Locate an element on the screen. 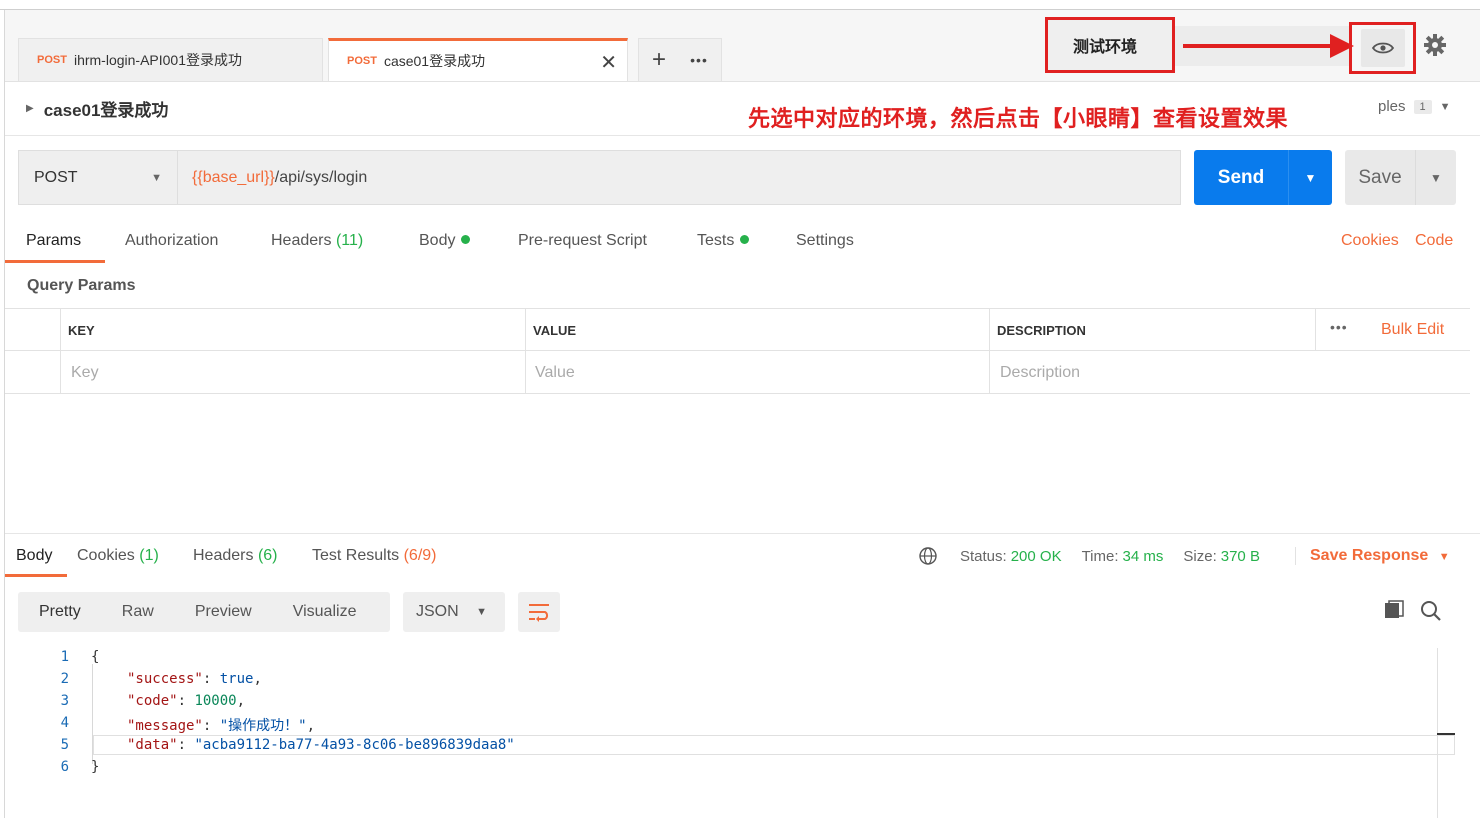 Image resolution: width=1480 pixels, height=818 pixels. url-path: /api/sys/login is located at coordinates (321, 177).